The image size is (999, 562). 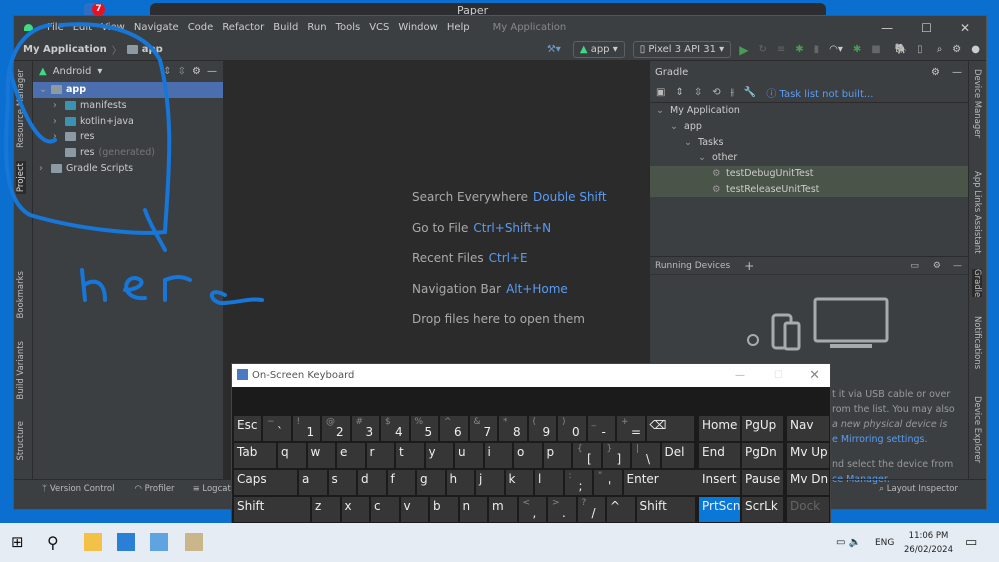 What do you see at coordinates (977, 103) in the screenshot?
I see `tab-device-manager: Device Manager` at bounding box center [977, 103].